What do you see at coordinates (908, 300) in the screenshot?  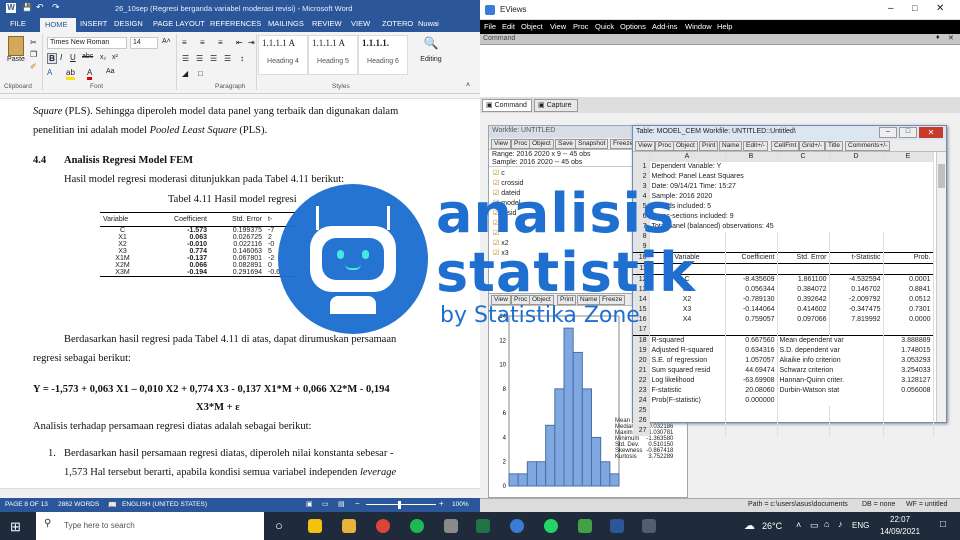 I see `grid-cell: 0.0512` at bounding box center [908, 300].